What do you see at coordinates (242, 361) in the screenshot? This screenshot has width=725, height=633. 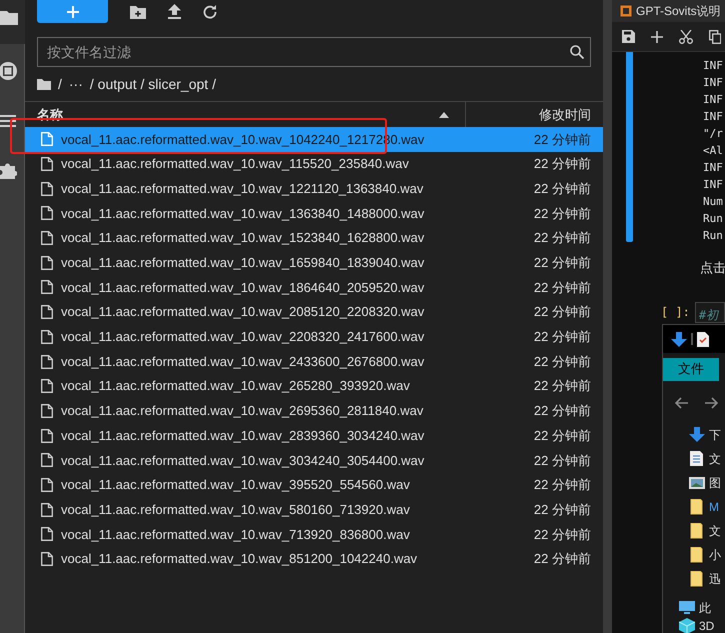 I see `file-name: vocal_11.aac.reformatted.wav_10.wav_2433600_2676800.wav` at bounding box center [242, 361].